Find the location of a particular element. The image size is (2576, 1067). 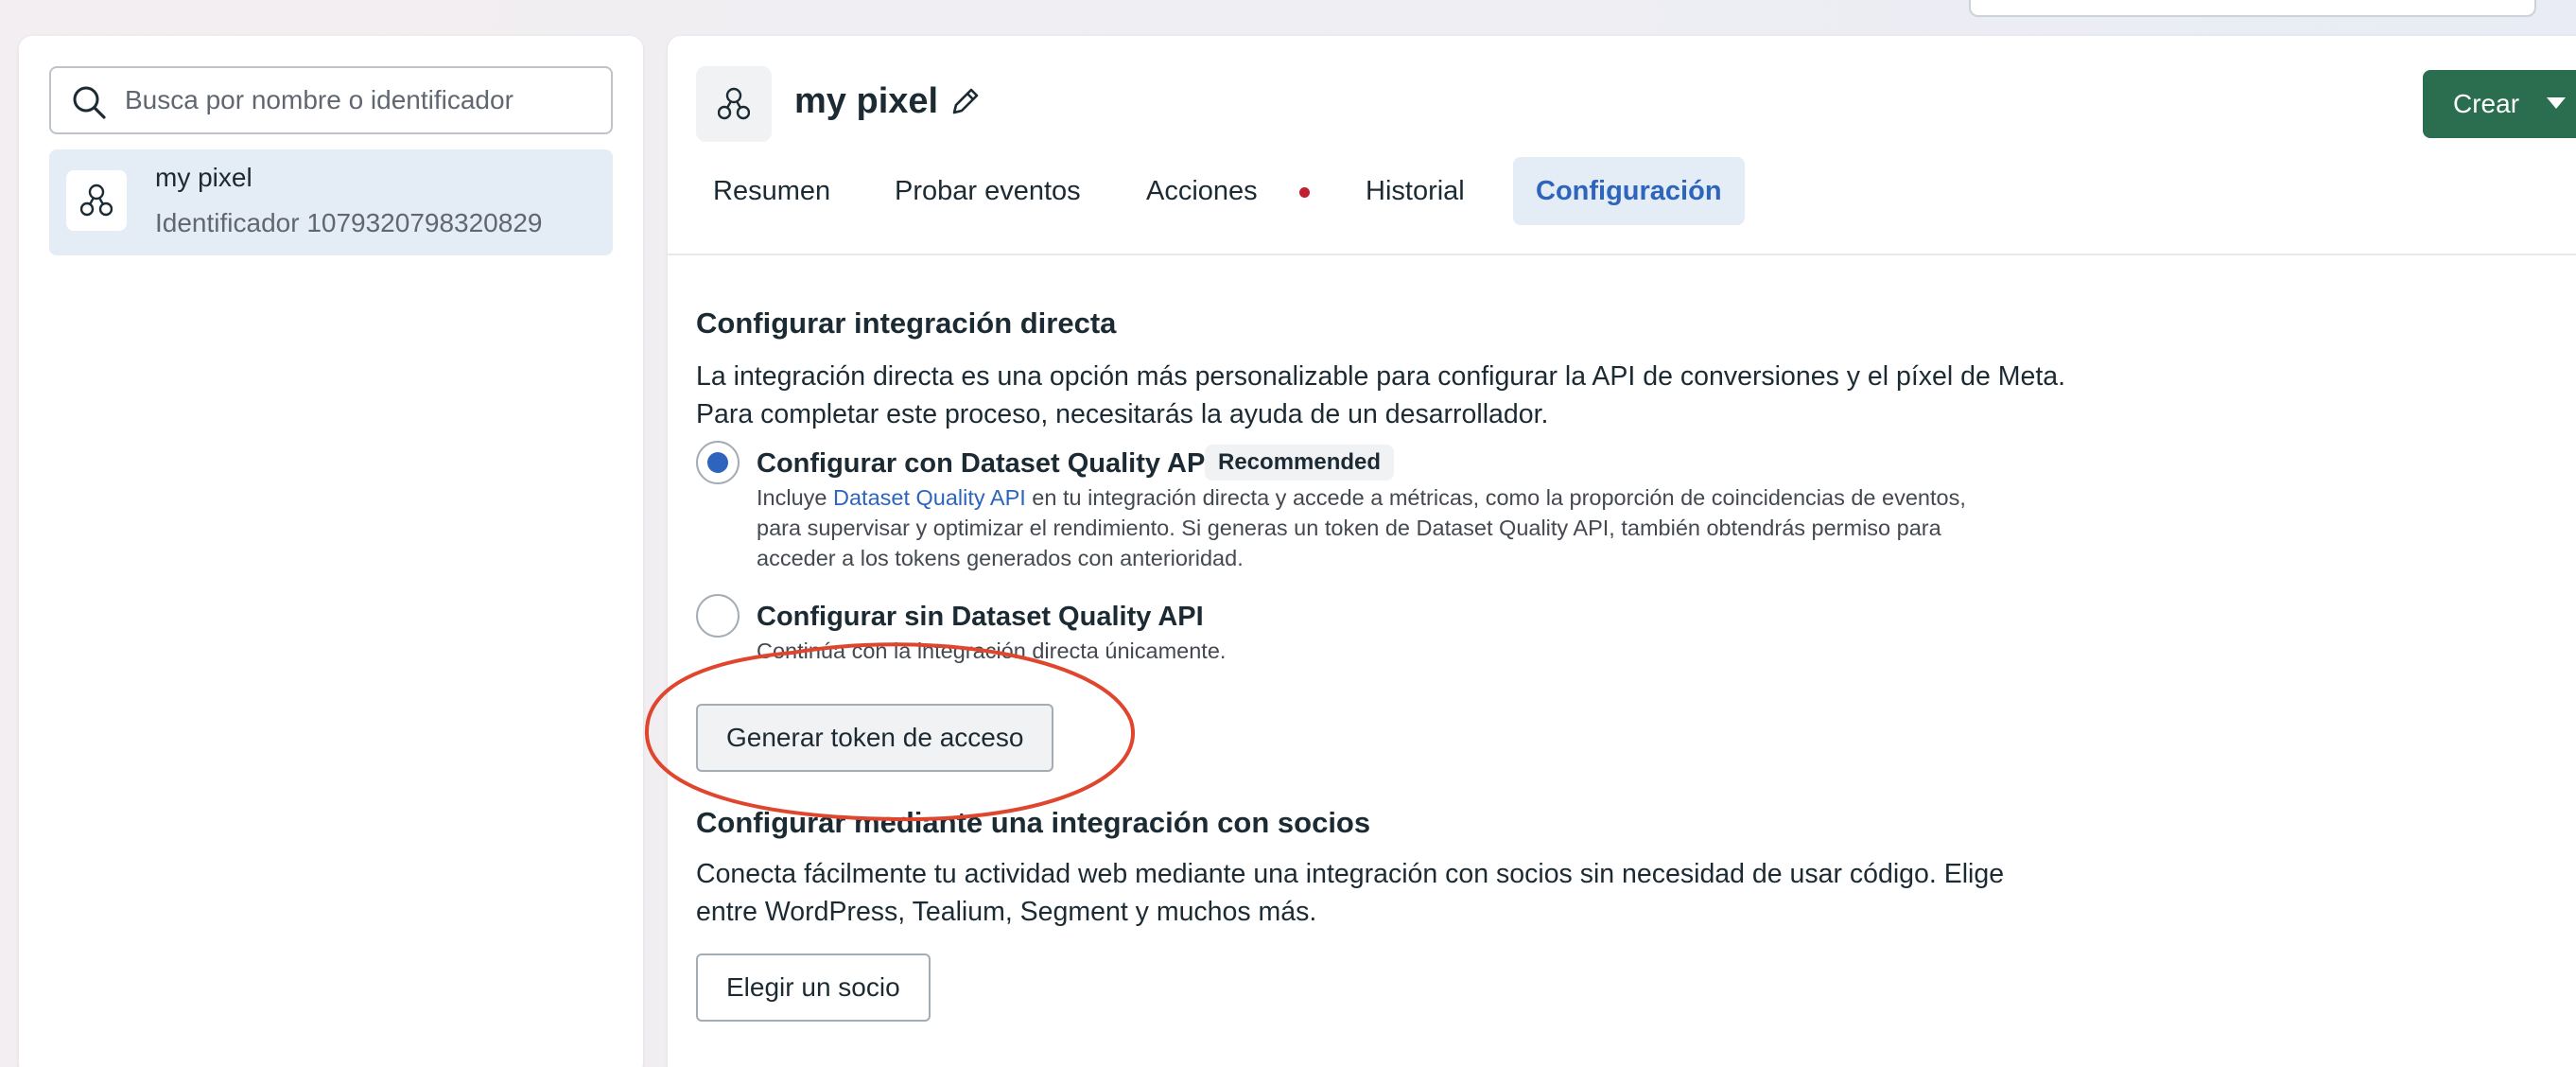

recommended-badge: Recommended is located at coordinates (1300, 463).